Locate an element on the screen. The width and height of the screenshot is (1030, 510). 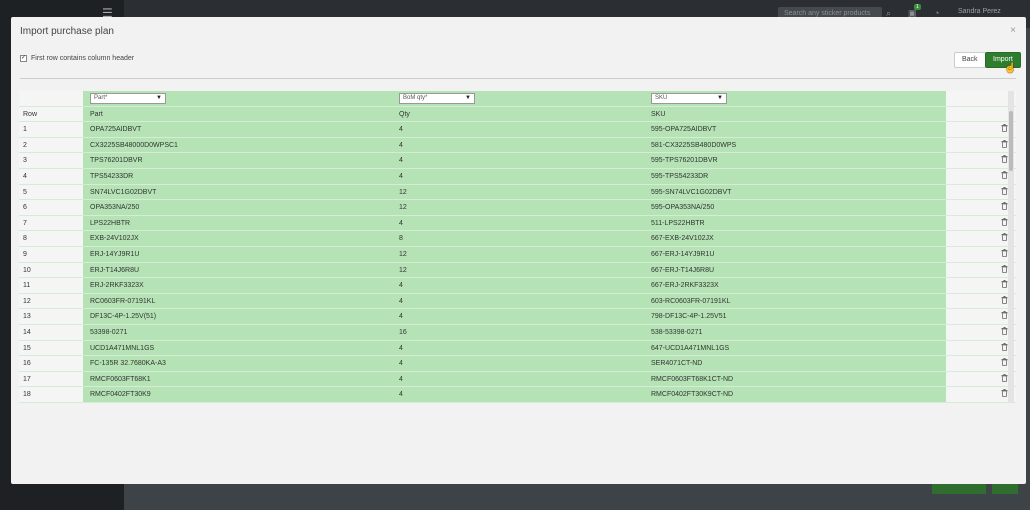
sku-cell: 667-ERJ-T14J6R8U is located at coordinates (683, 270).